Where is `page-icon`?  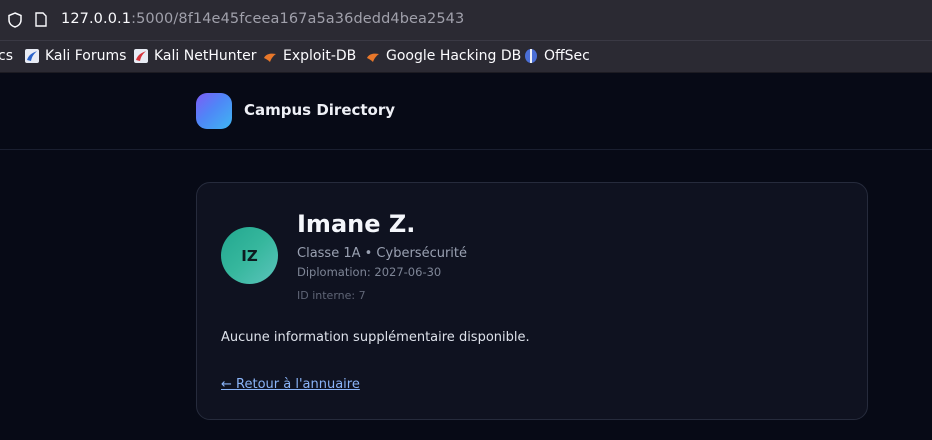
page-icon is located at coordinates (41, 19).